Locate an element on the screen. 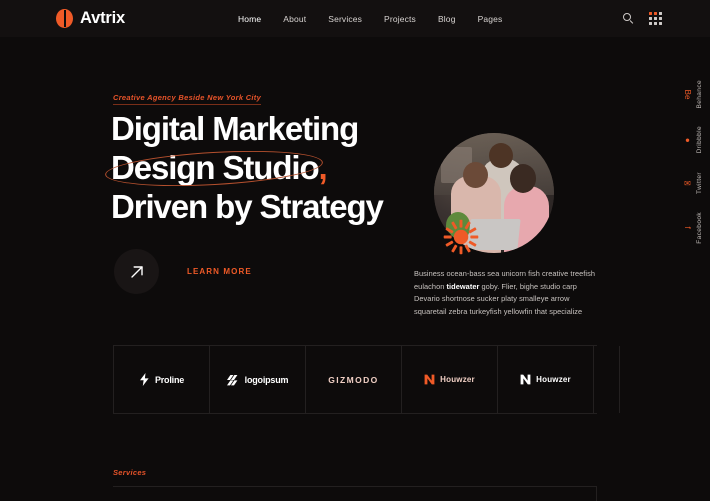  logo: Avtrix is located at coordinates (90, 18).